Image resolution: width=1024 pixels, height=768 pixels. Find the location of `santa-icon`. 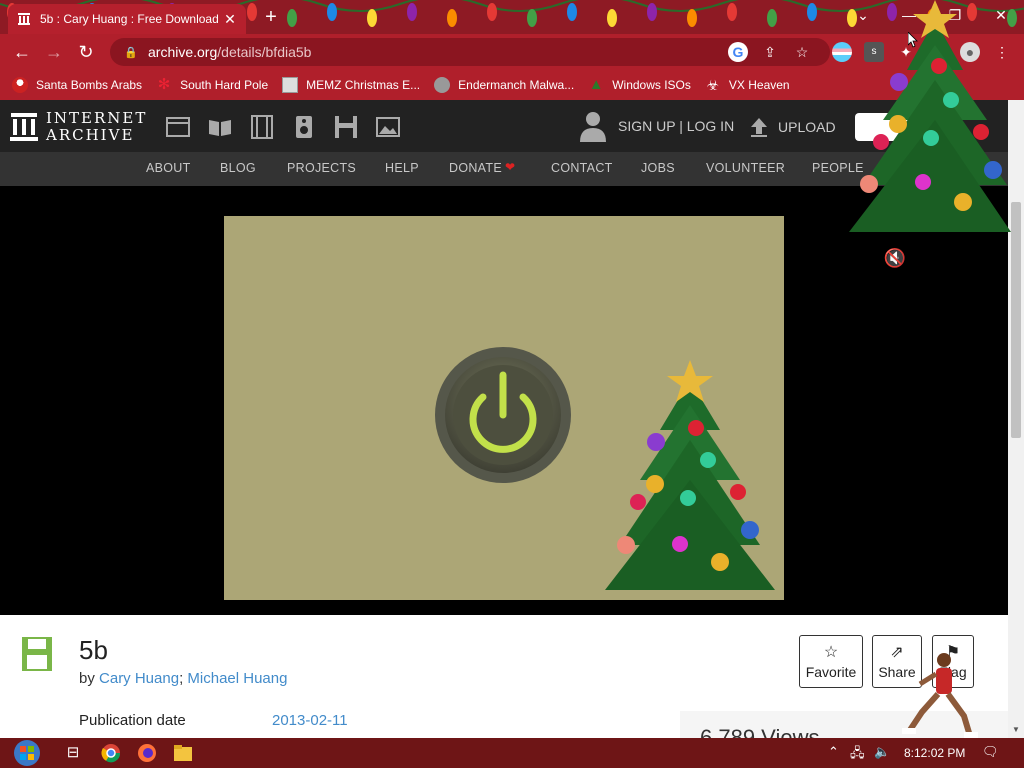

santa-icon is located at coordinates (20, 85).